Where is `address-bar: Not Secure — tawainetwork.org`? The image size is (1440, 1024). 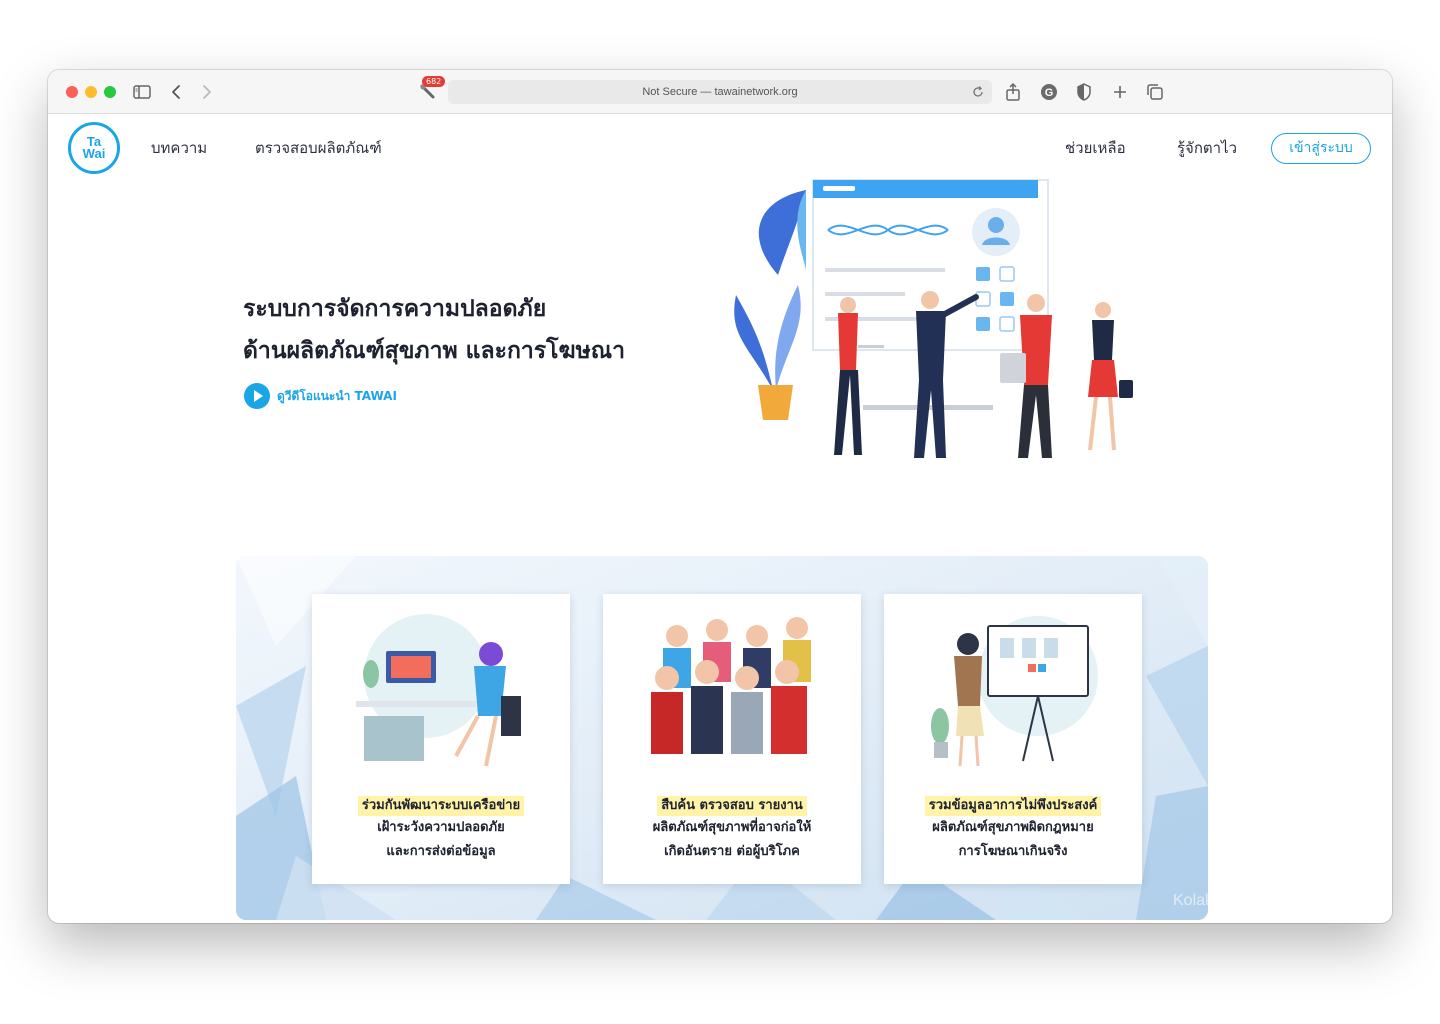
address-bar: Not Secure — tawainetwork.org is located at coordinates (720, 92).